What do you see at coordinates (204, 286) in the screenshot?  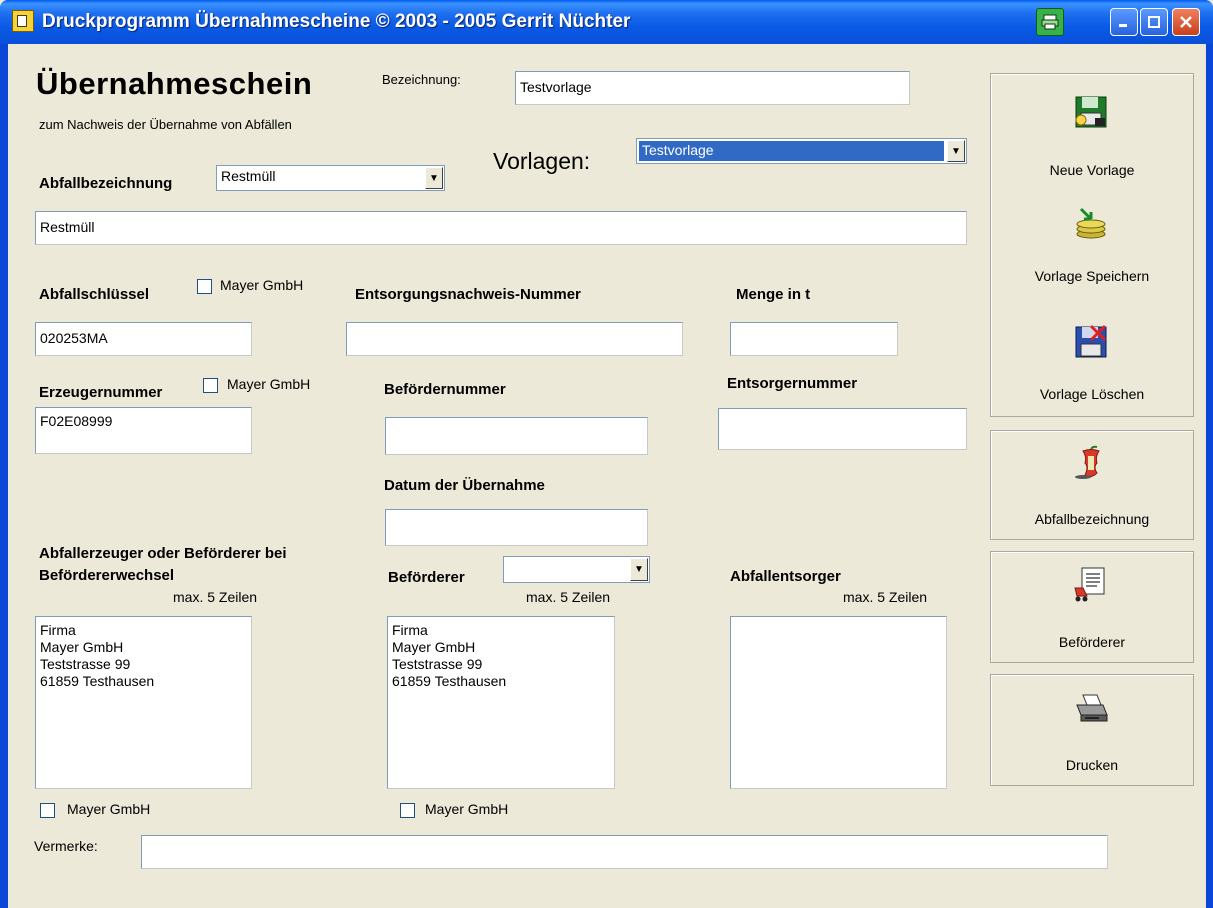 I see `abfallschluessel-checkbox` at bounding box center [204, 286].